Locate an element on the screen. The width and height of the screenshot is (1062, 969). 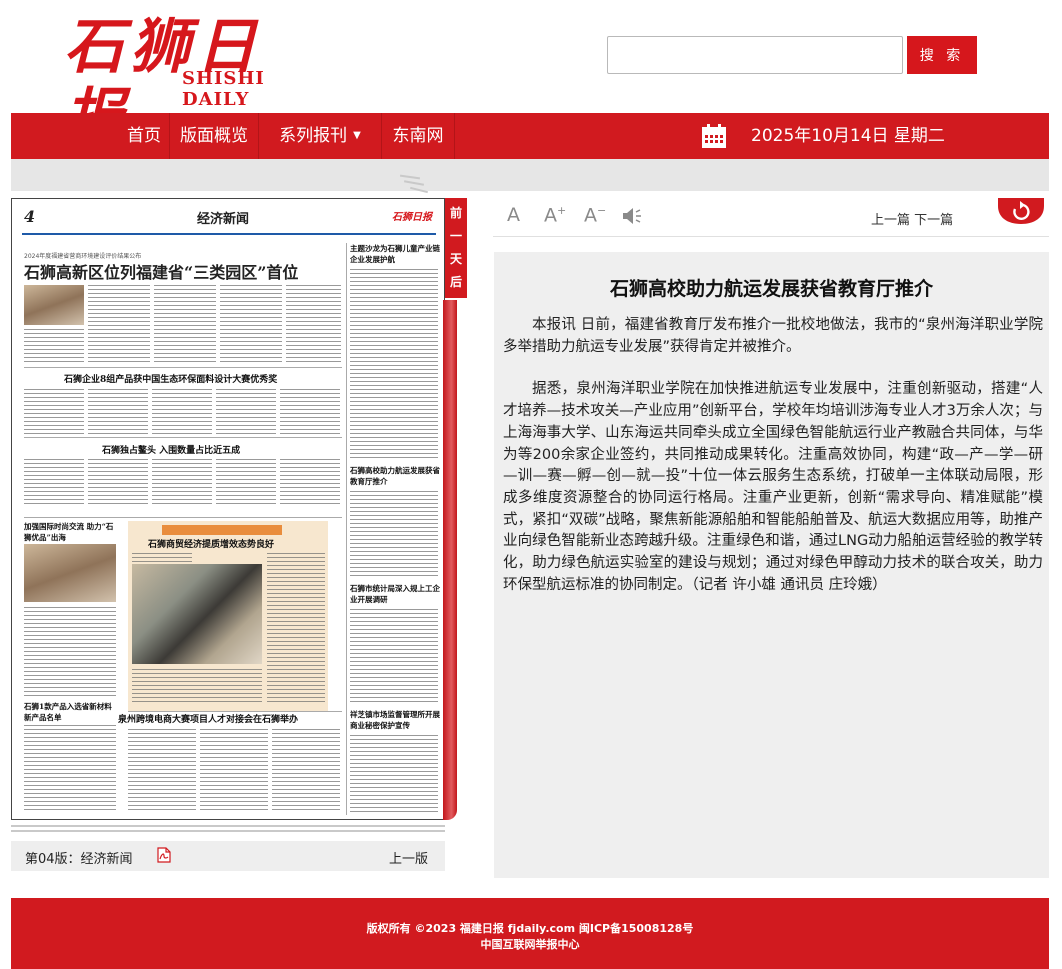
paper-headline-4: 石狮商贸经济提质增效态势良好 is located at coordinates (211, 543).